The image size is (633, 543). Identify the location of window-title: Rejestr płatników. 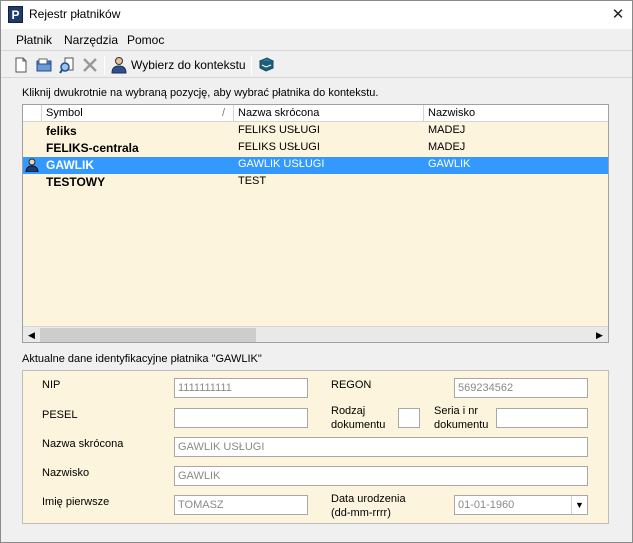
(75, 14).